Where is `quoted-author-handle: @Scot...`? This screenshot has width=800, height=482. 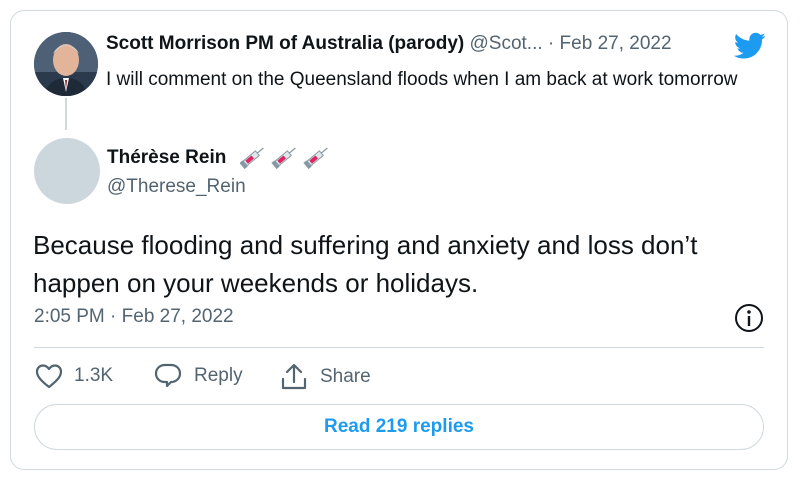
quoted-author-handle: @Scot... is located at coordinates (506, 43).